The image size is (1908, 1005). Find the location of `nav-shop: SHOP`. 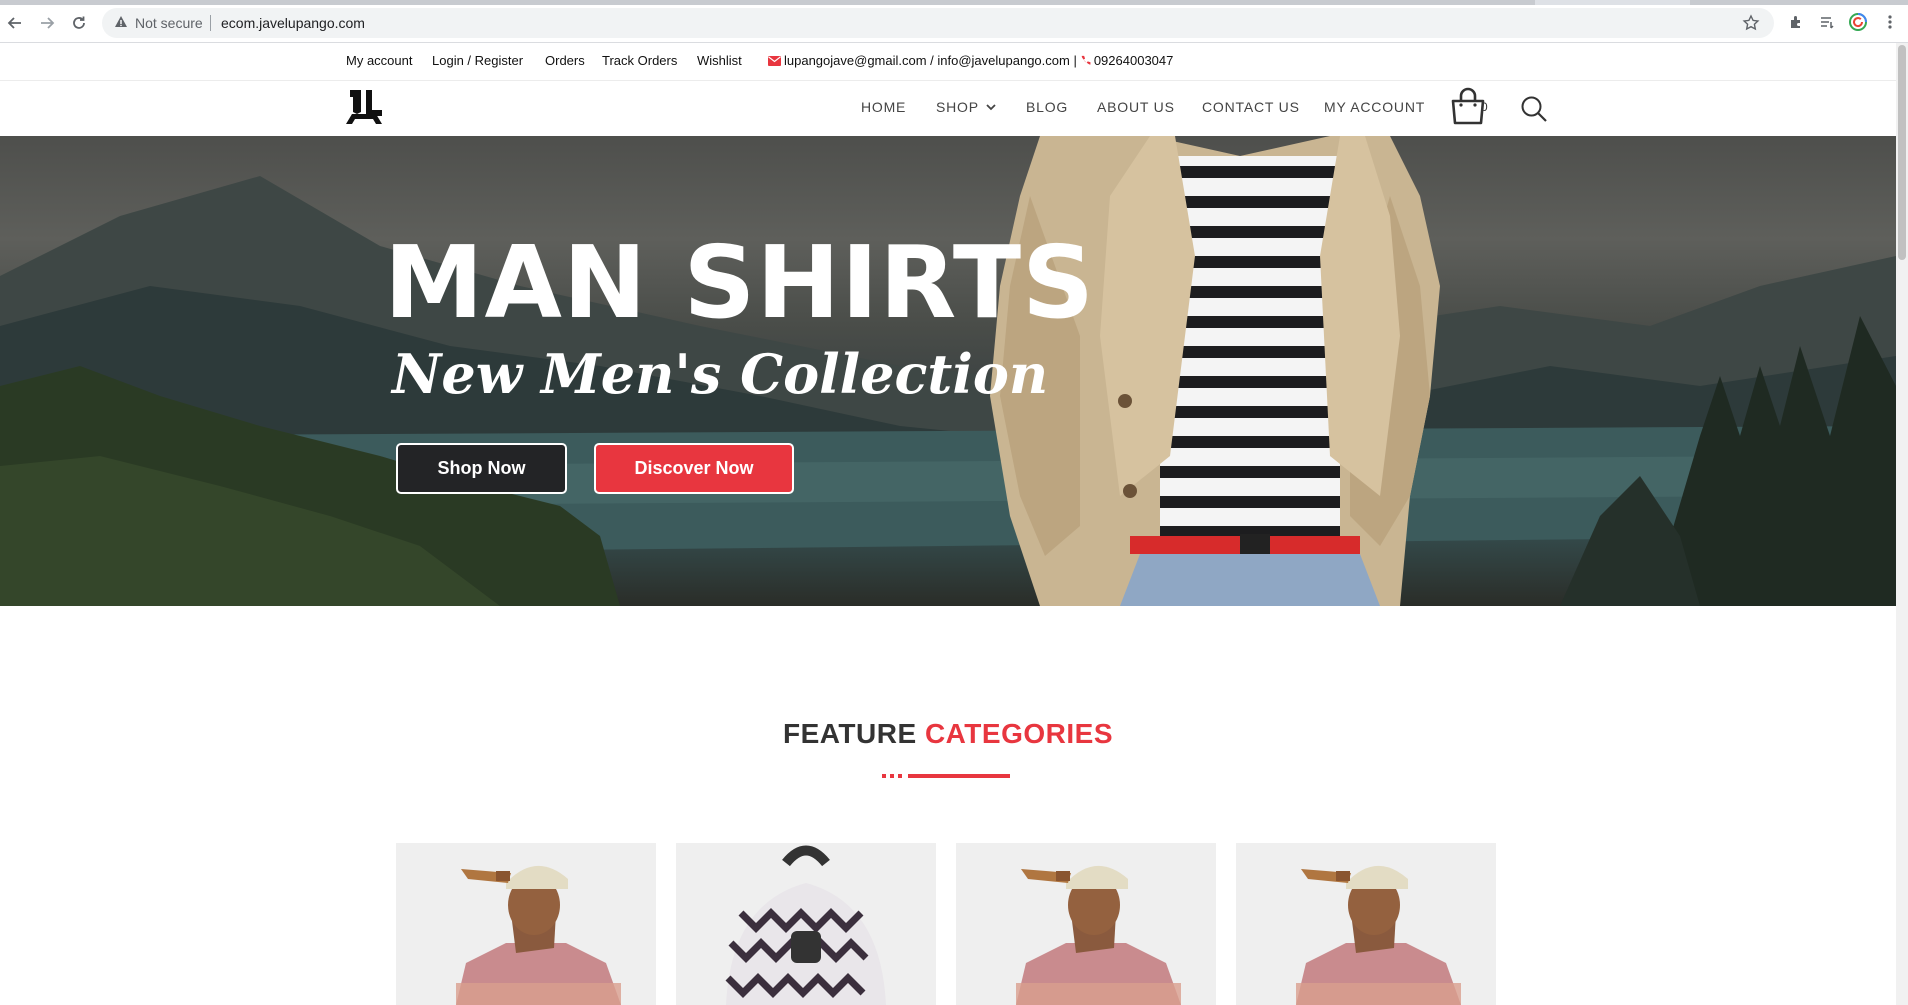

nav-shop: SHOP is located at coordinates (957, 107).